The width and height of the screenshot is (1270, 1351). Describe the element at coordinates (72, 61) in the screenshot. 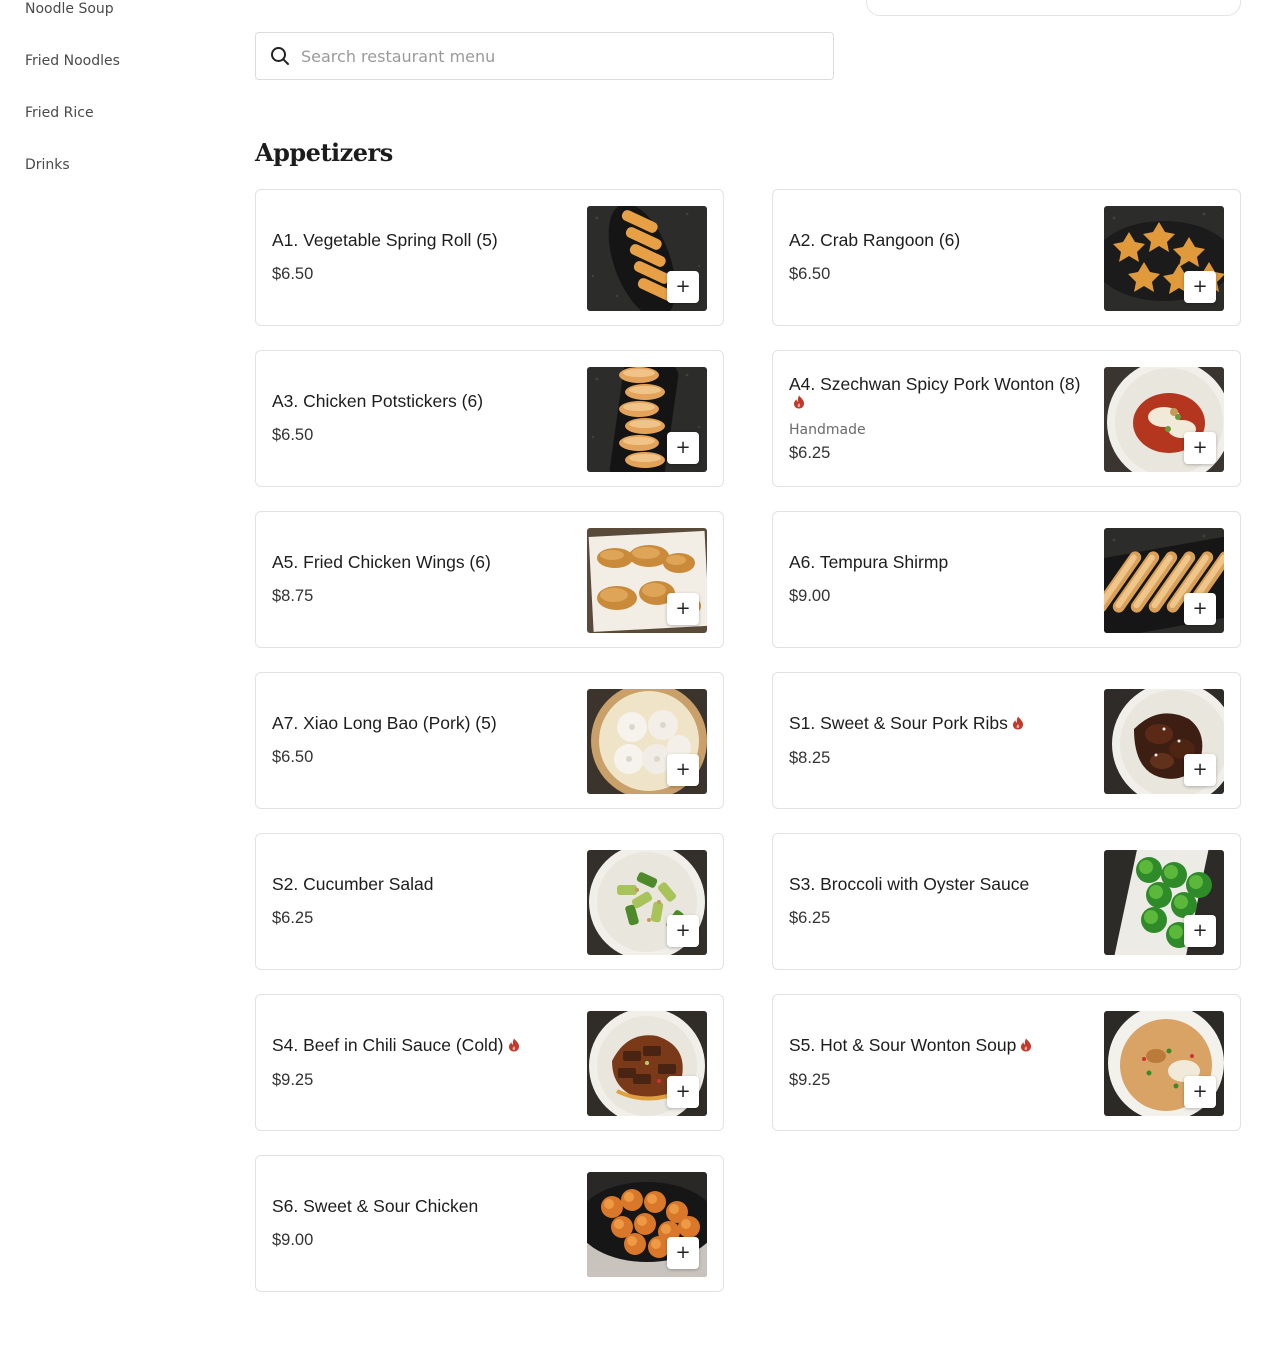

I see `sidebar-item-fried-noodles: Fried Noodles` at that location.